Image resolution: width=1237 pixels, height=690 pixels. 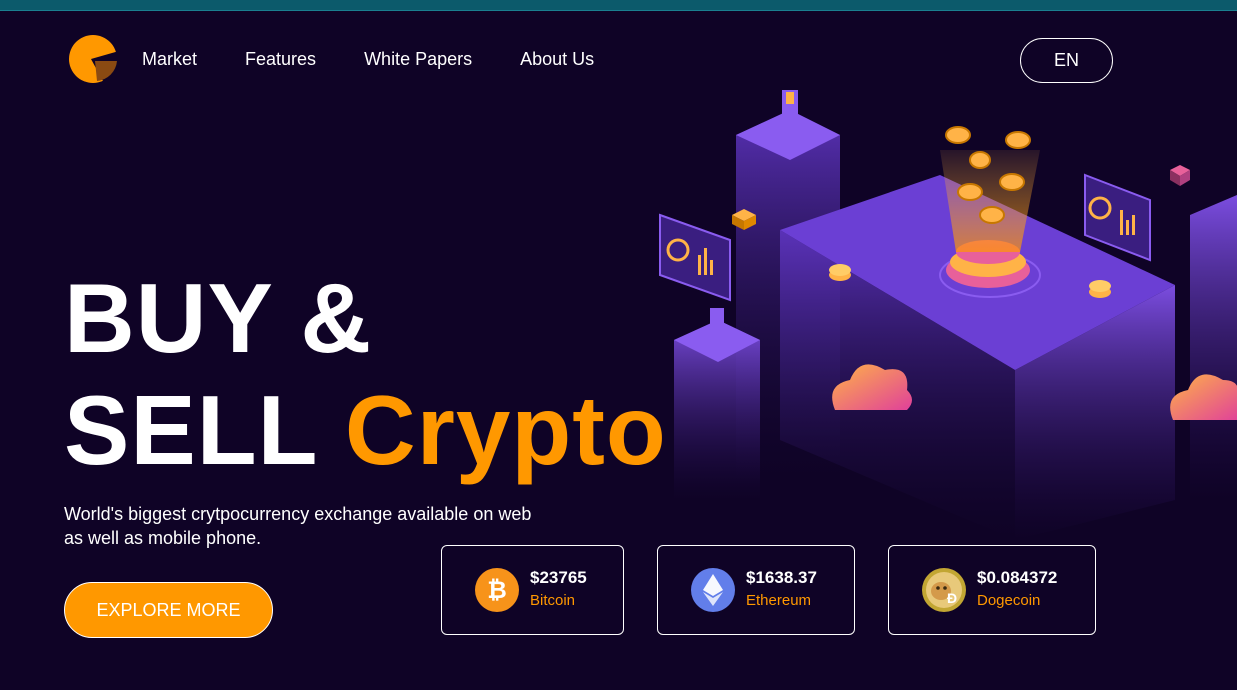 I want to click on bitcoin-icon: ₿, so click(x=497, y=590).